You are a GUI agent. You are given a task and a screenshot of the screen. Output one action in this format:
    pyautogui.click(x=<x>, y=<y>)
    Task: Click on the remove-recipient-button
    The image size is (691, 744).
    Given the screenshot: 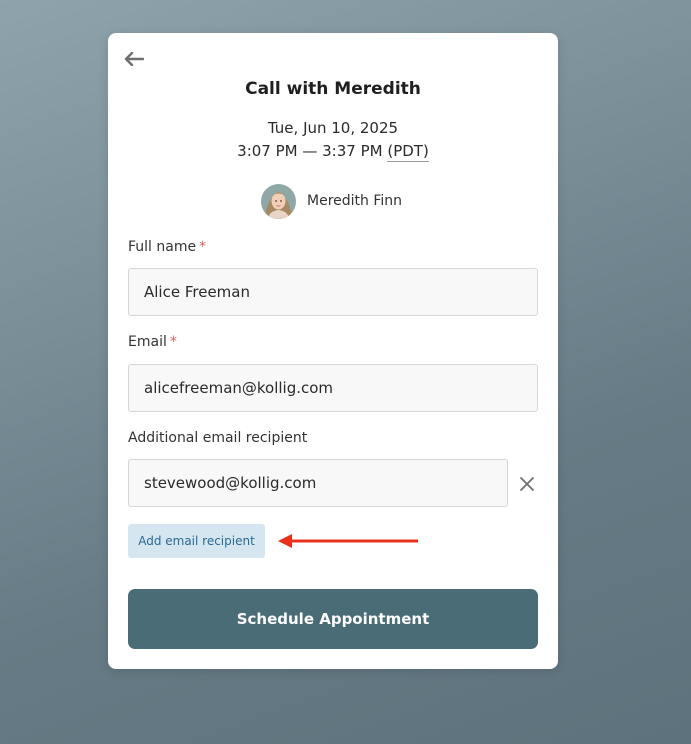 What is the action you would take?
    pyautogui.click(x=527, y=484)
    